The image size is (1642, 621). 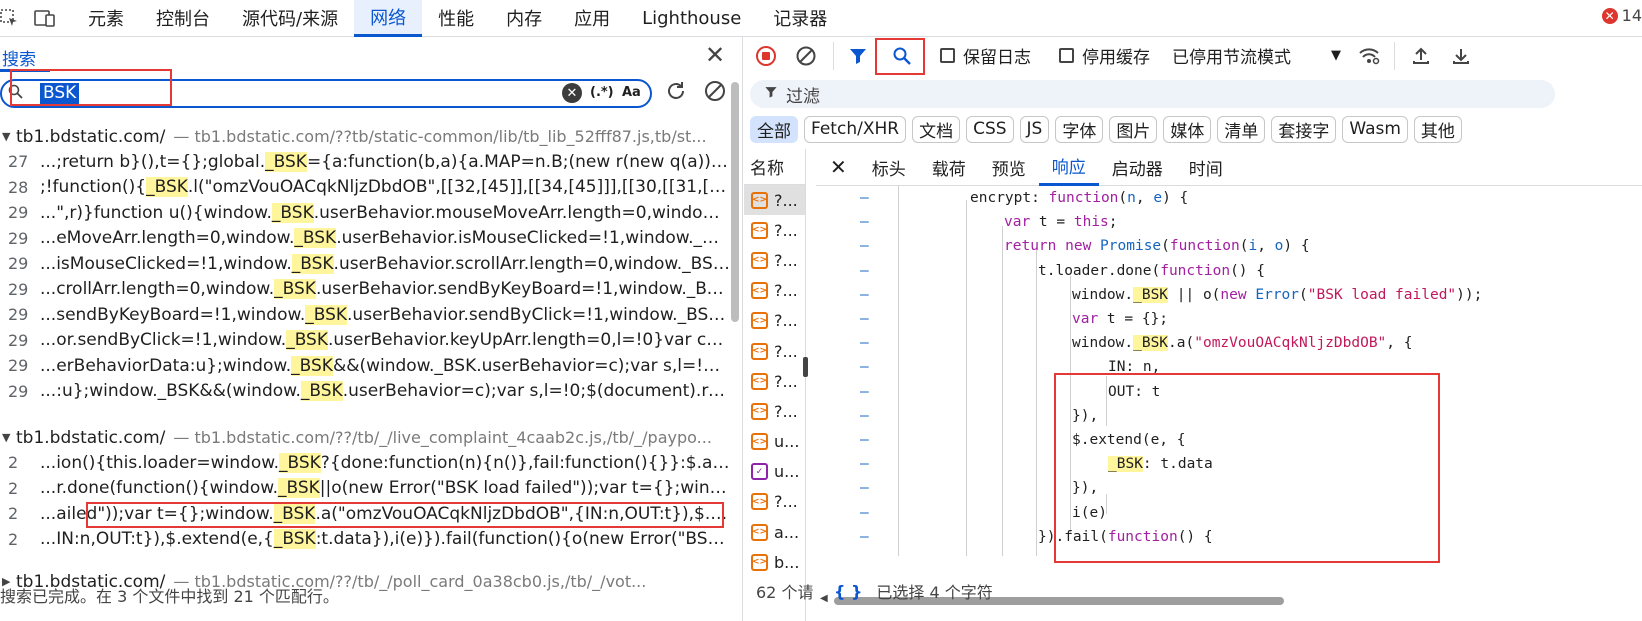 I want to click on network-conditions-icon, so click(x=1369, y=56).